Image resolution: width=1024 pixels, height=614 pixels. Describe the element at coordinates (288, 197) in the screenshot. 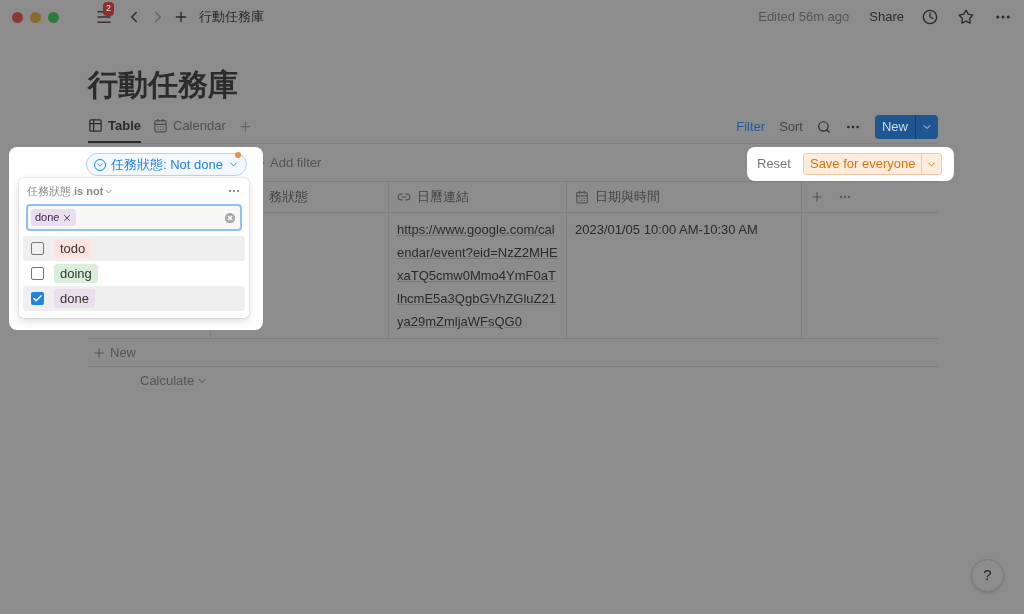

I see `column-header: 務狀態` at that location.